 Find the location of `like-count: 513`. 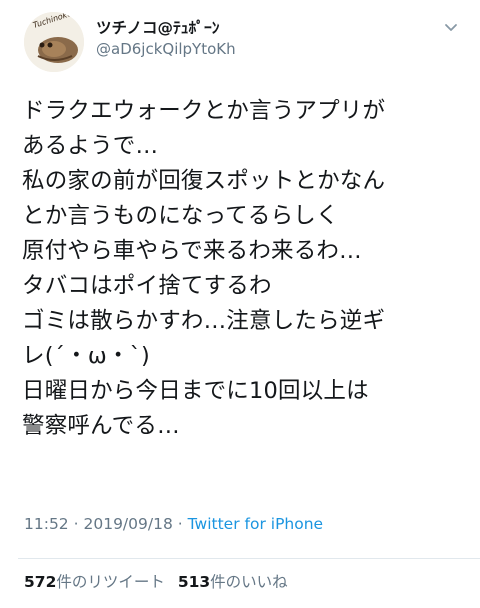

like-count: 513 is located at coordinates (194, 582).